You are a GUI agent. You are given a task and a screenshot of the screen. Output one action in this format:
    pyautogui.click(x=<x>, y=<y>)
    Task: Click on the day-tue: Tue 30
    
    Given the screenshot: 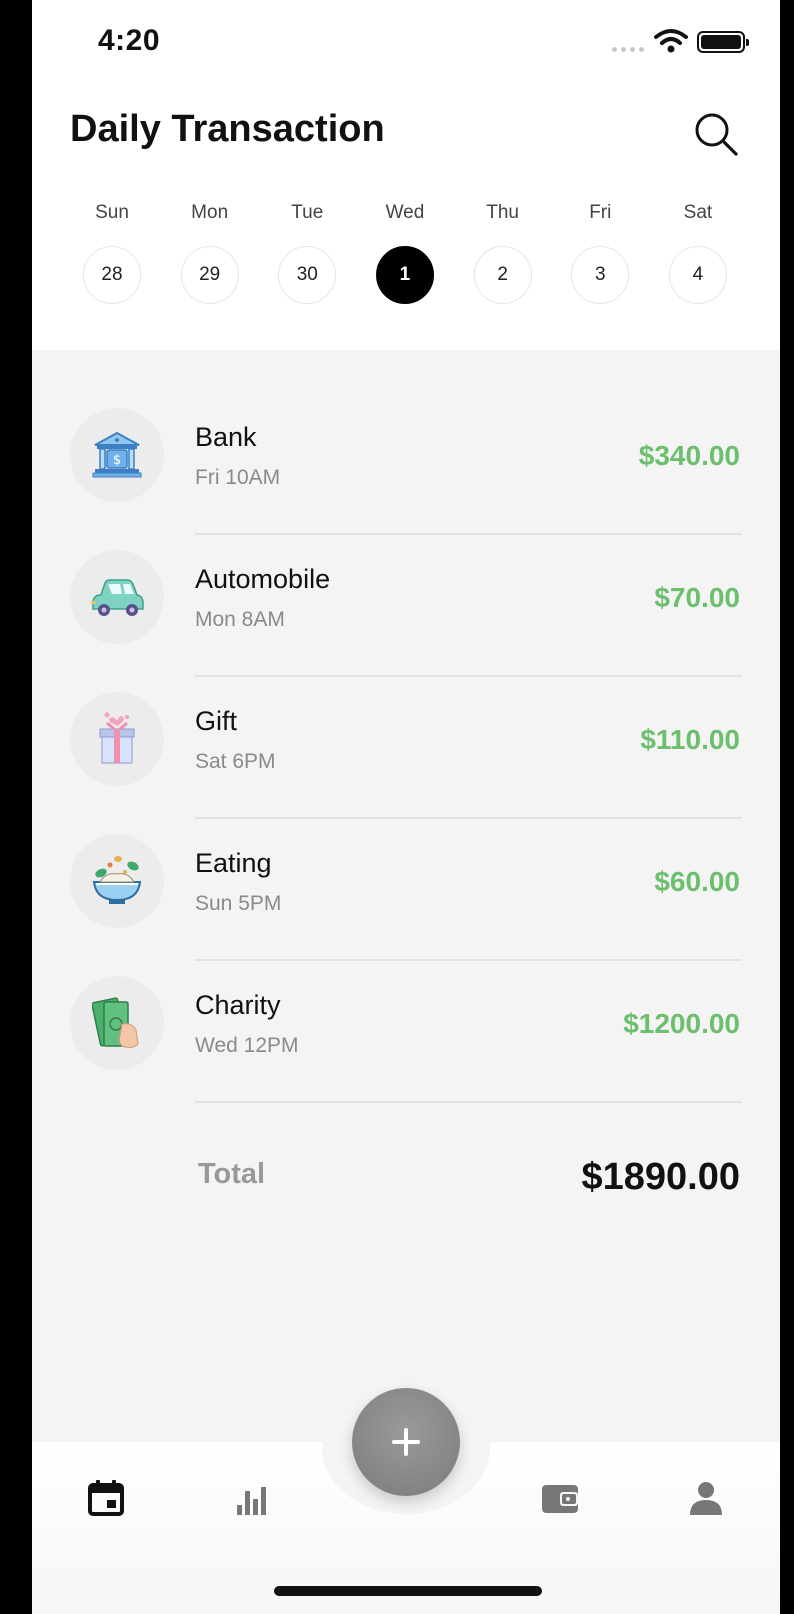 What is the action you would take?
    pyautogui.click(x=307, y=253)
    